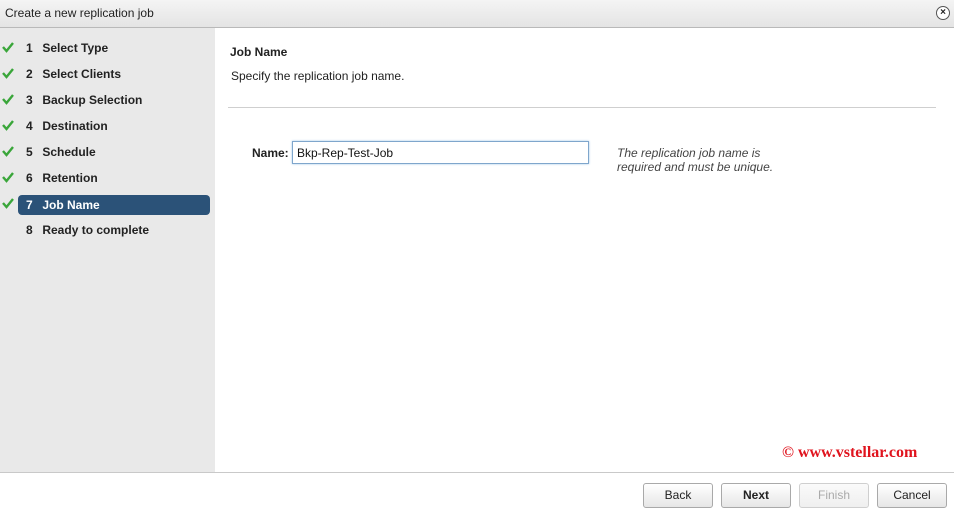  I want to click on step-number: 7, so click(29, 205).